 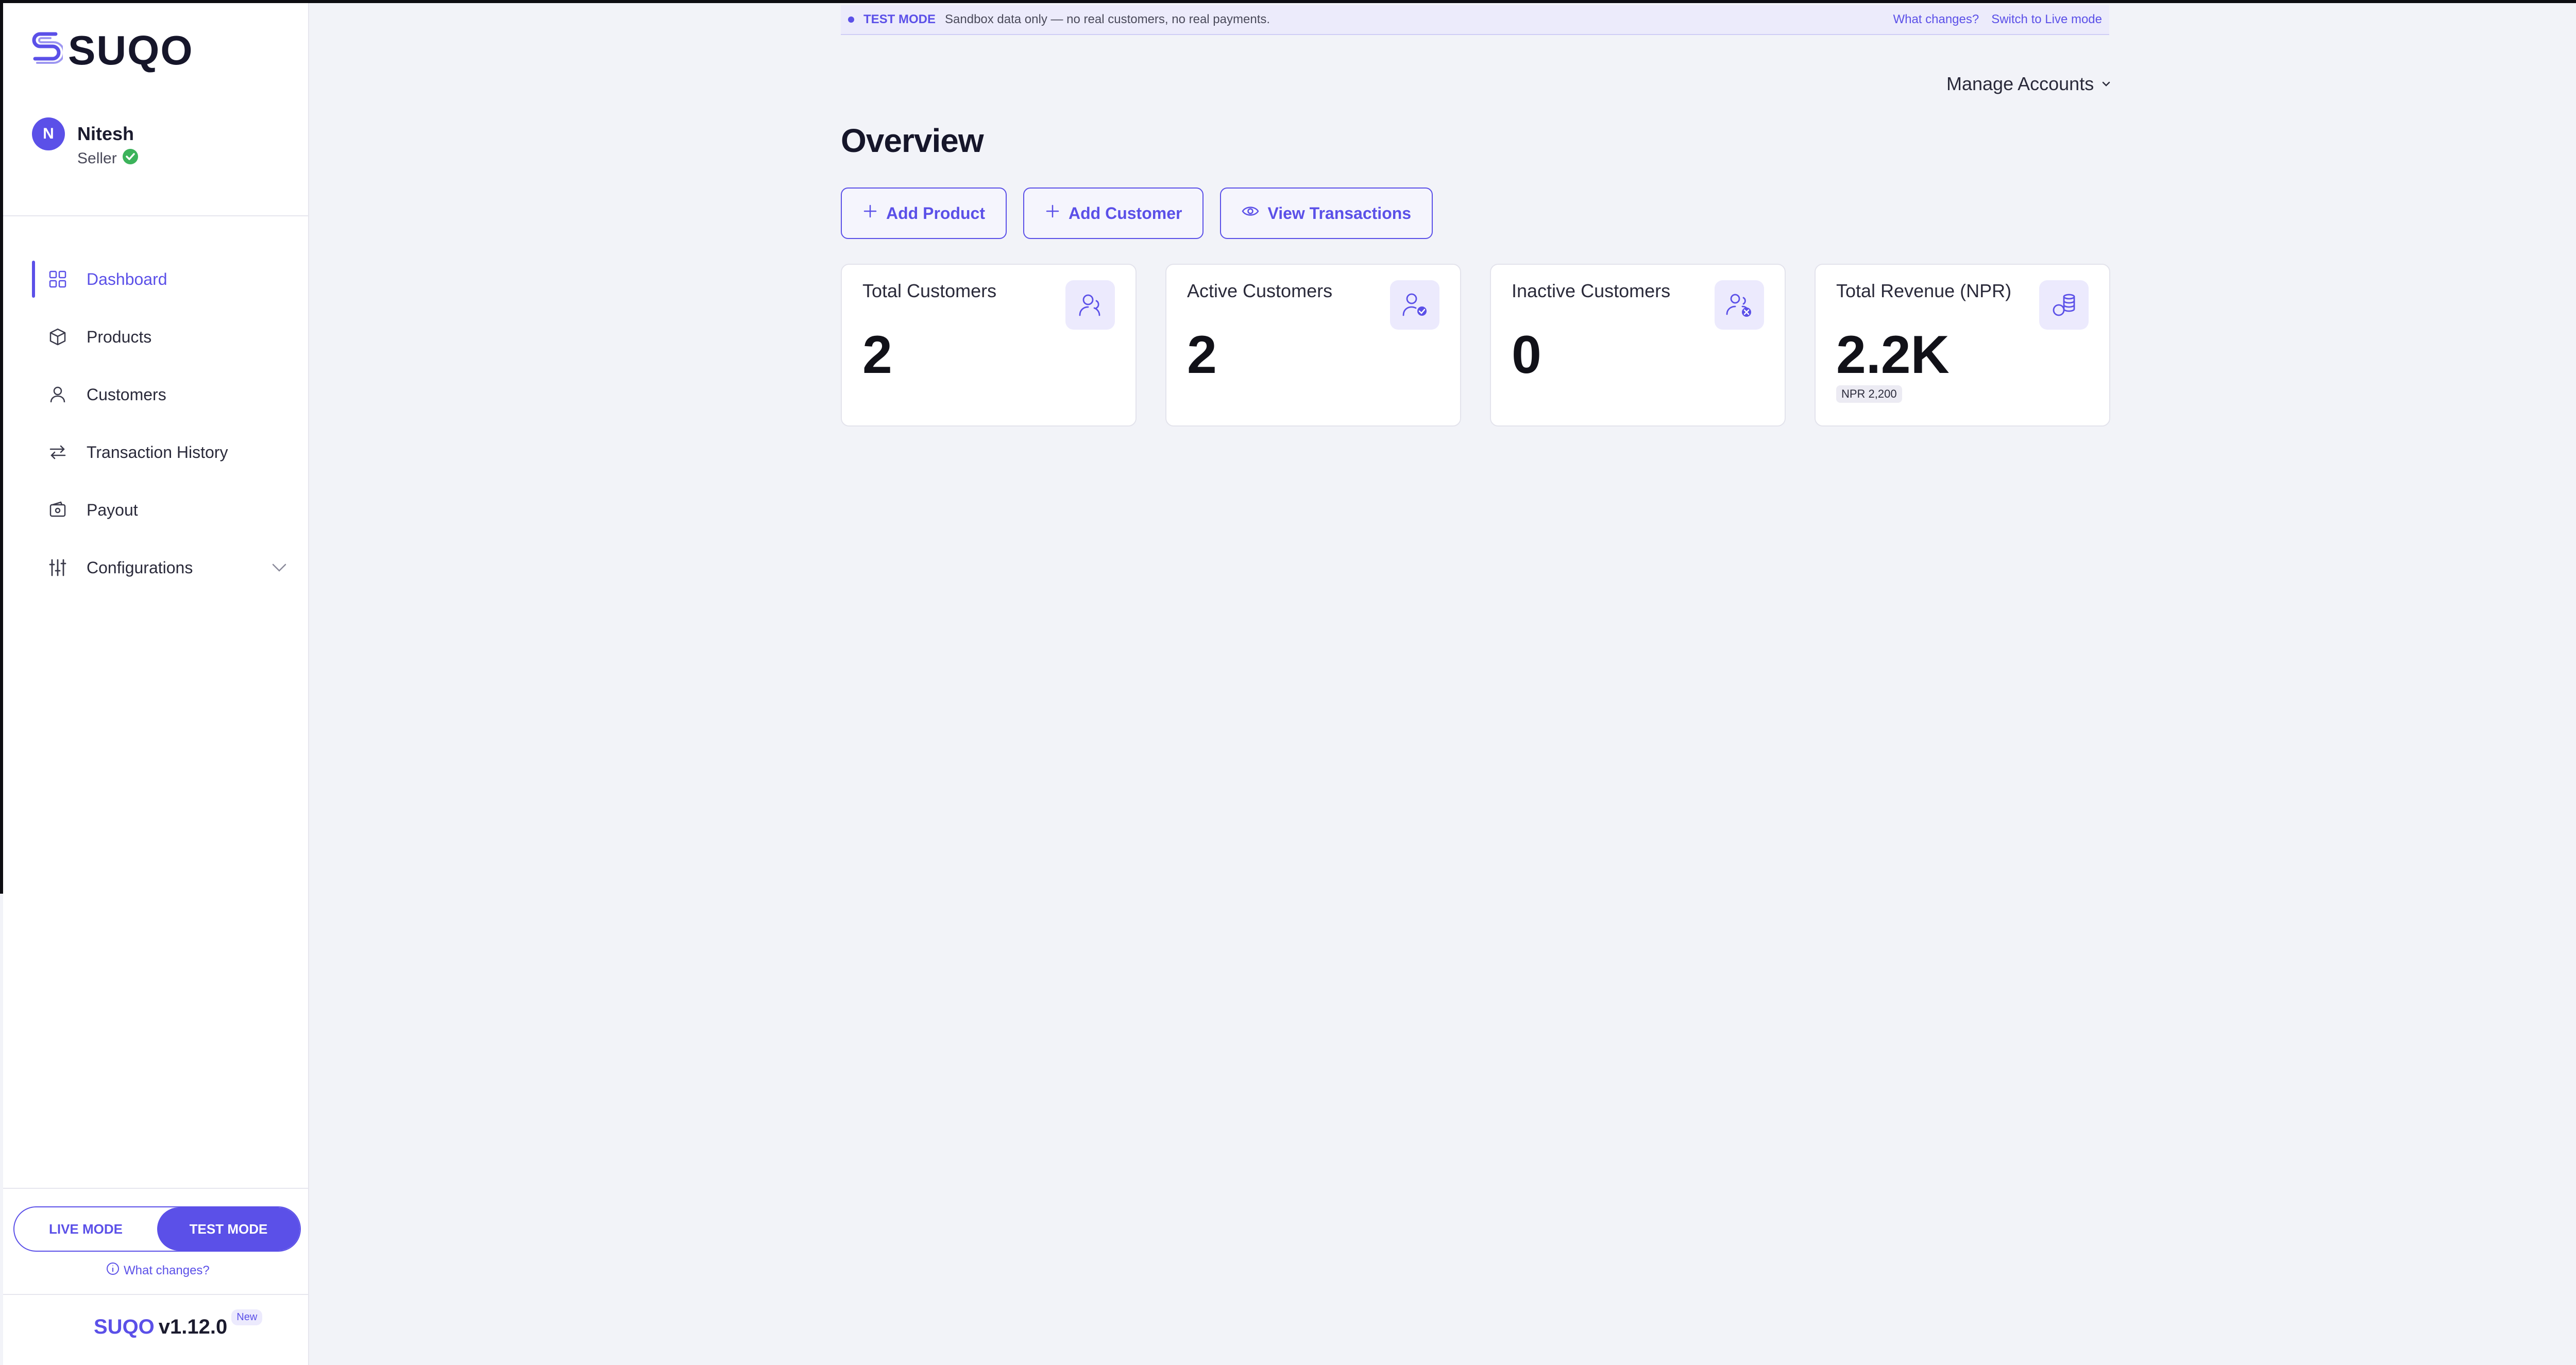 I want to click on suqo-logo-icon, so click(x=47, y=51).